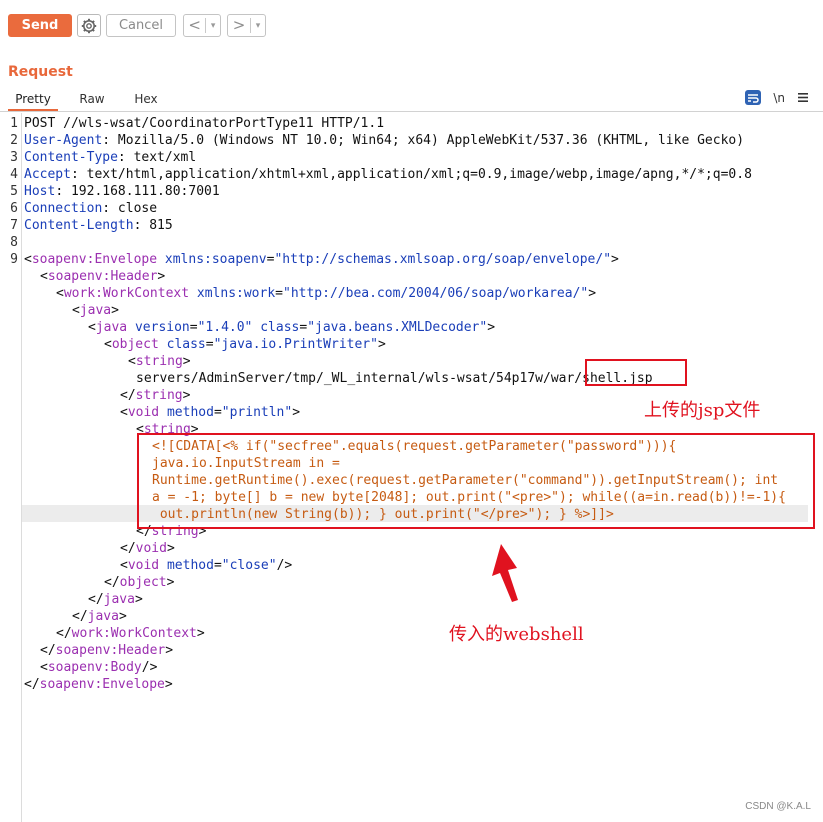  I want to click on tab-raw: Raw, so click(92, 100).